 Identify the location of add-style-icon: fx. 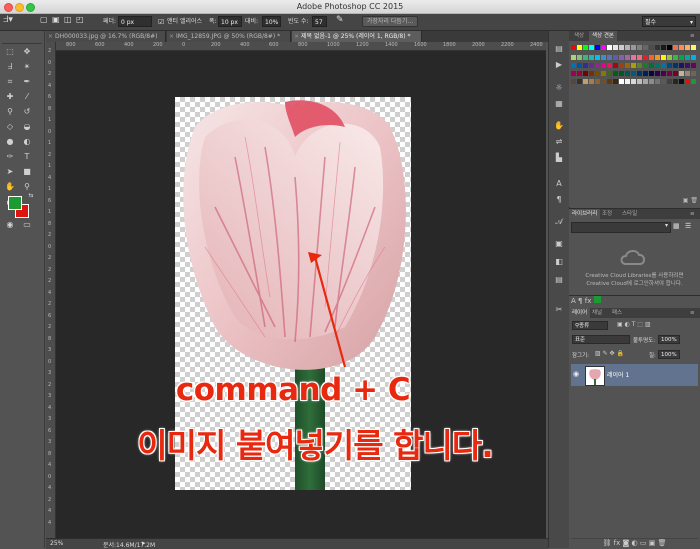
(617, 543).